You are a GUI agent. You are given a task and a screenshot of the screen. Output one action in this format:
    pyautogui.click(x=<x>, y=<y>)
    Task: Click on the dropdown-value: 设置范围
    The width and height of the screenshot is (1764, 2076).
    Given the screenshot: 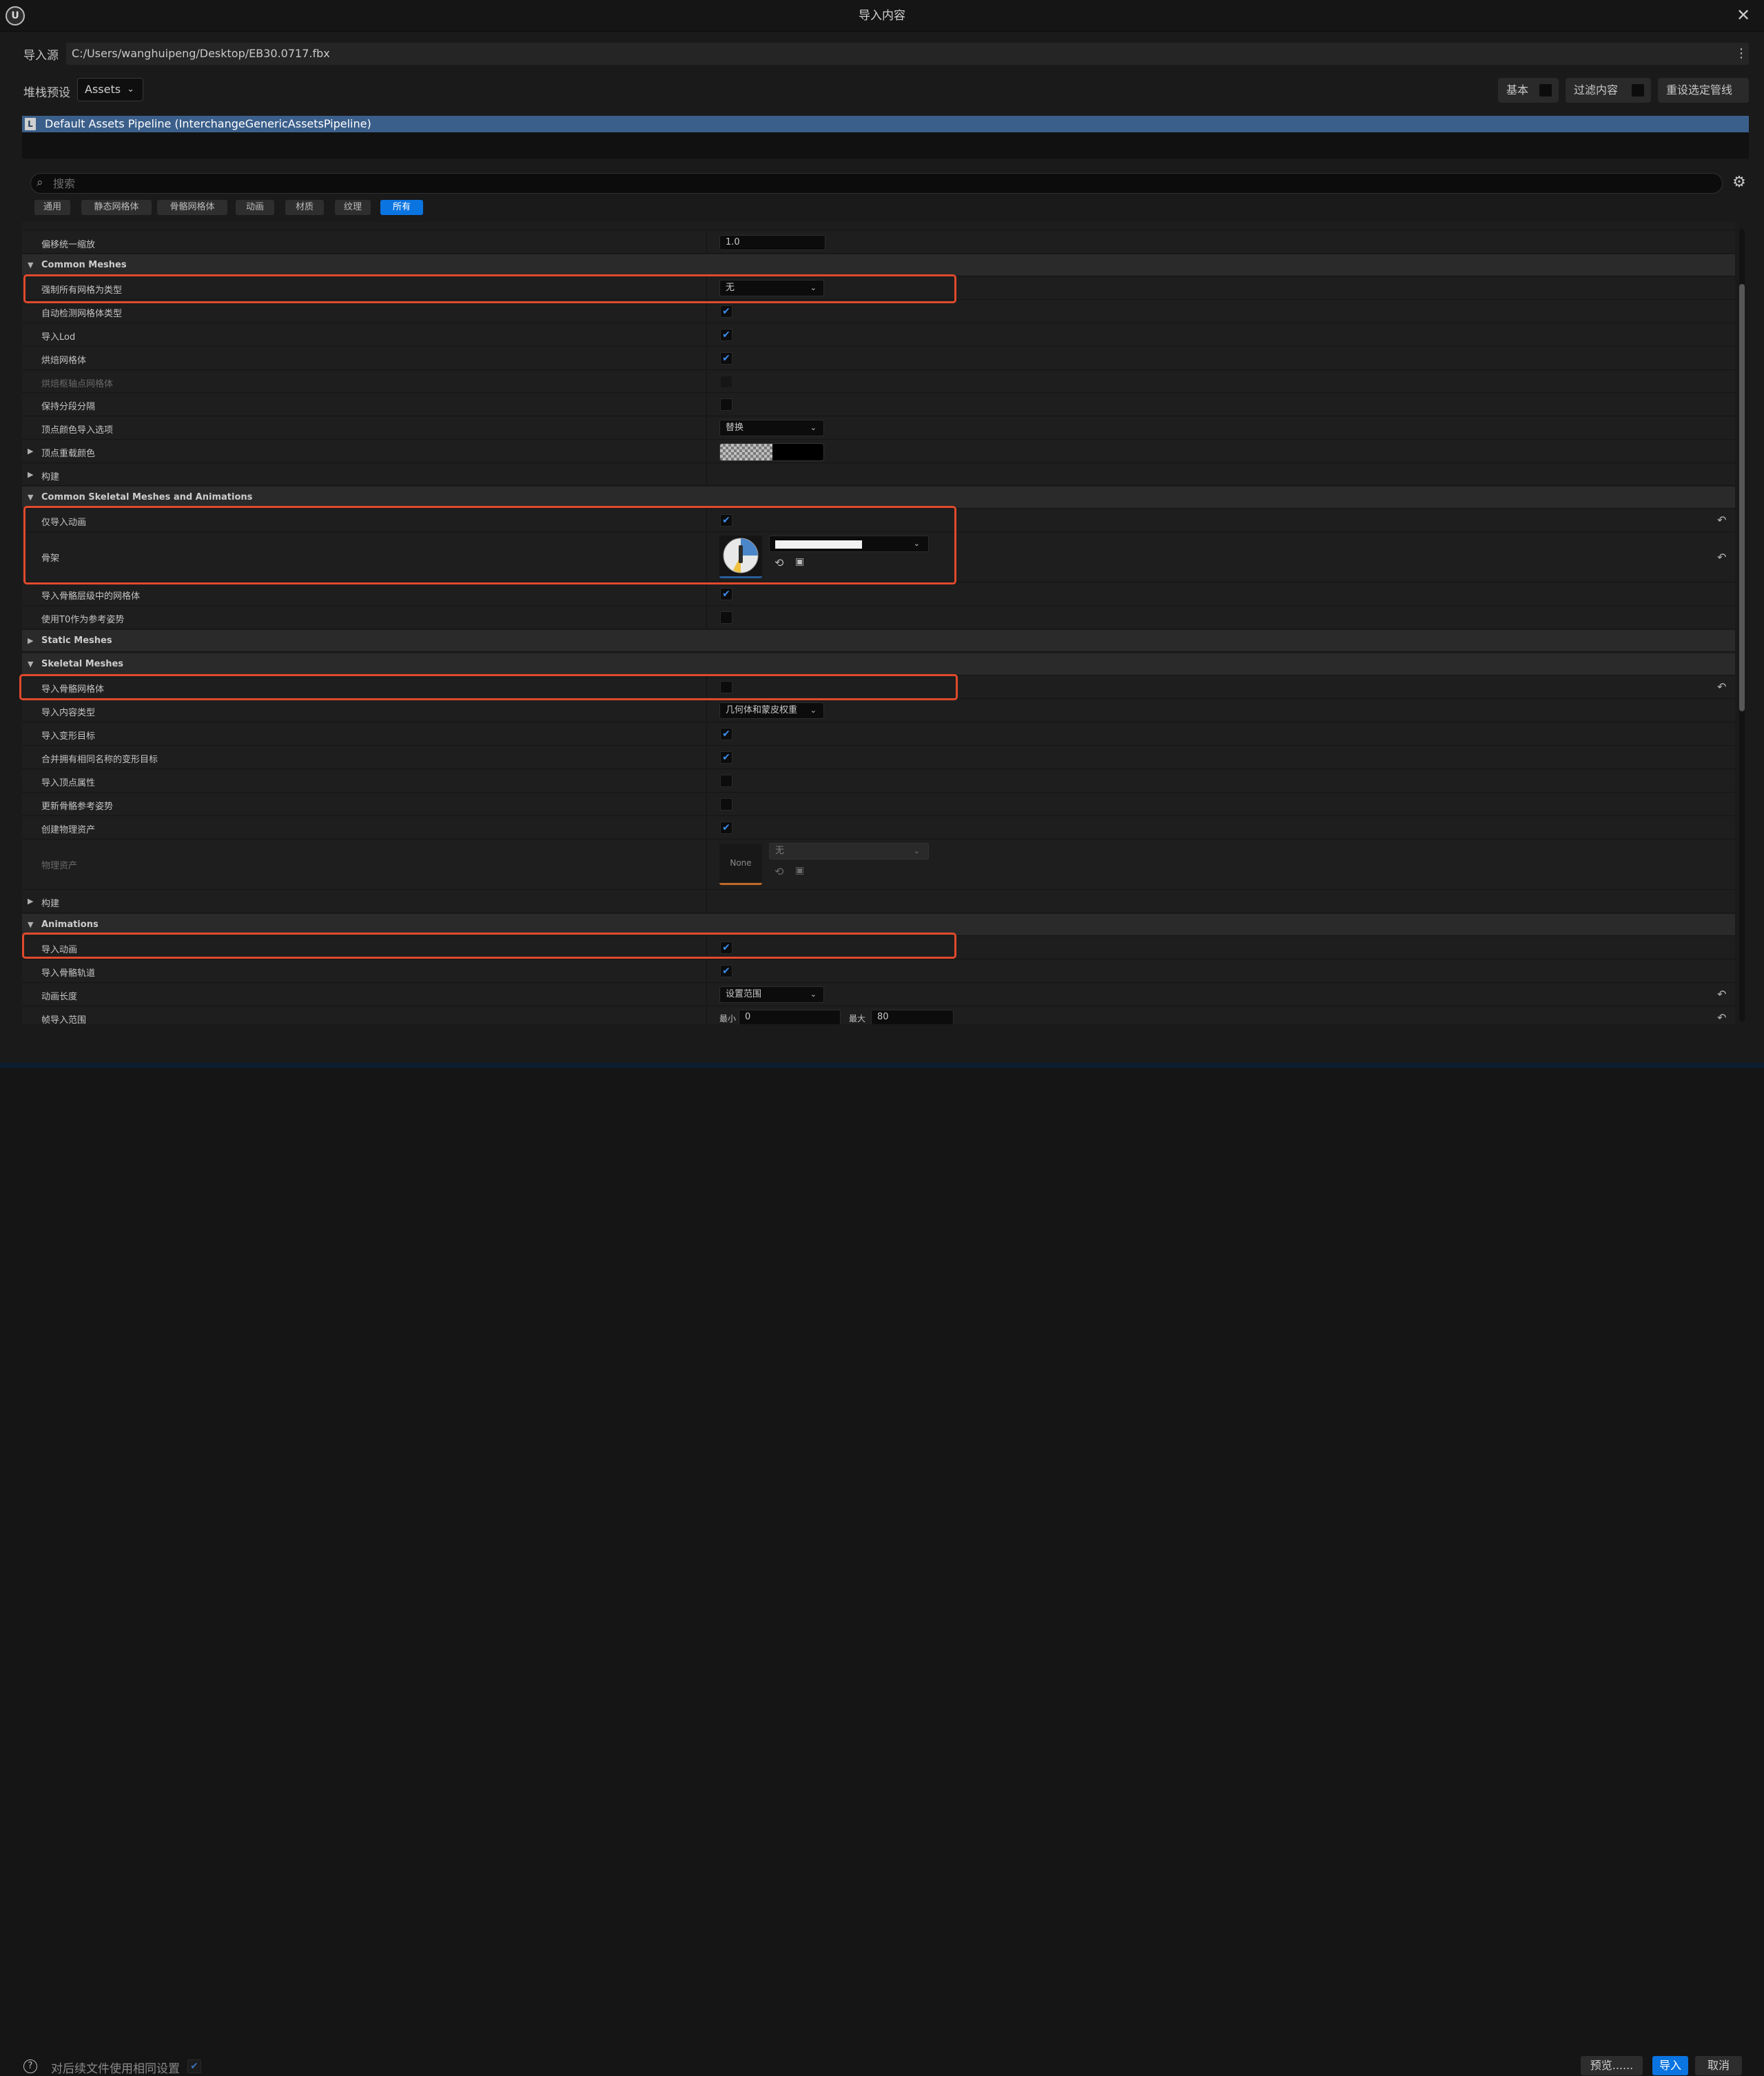 What is the action you would take?
    pyautogui.click(x=744, y=994)
    